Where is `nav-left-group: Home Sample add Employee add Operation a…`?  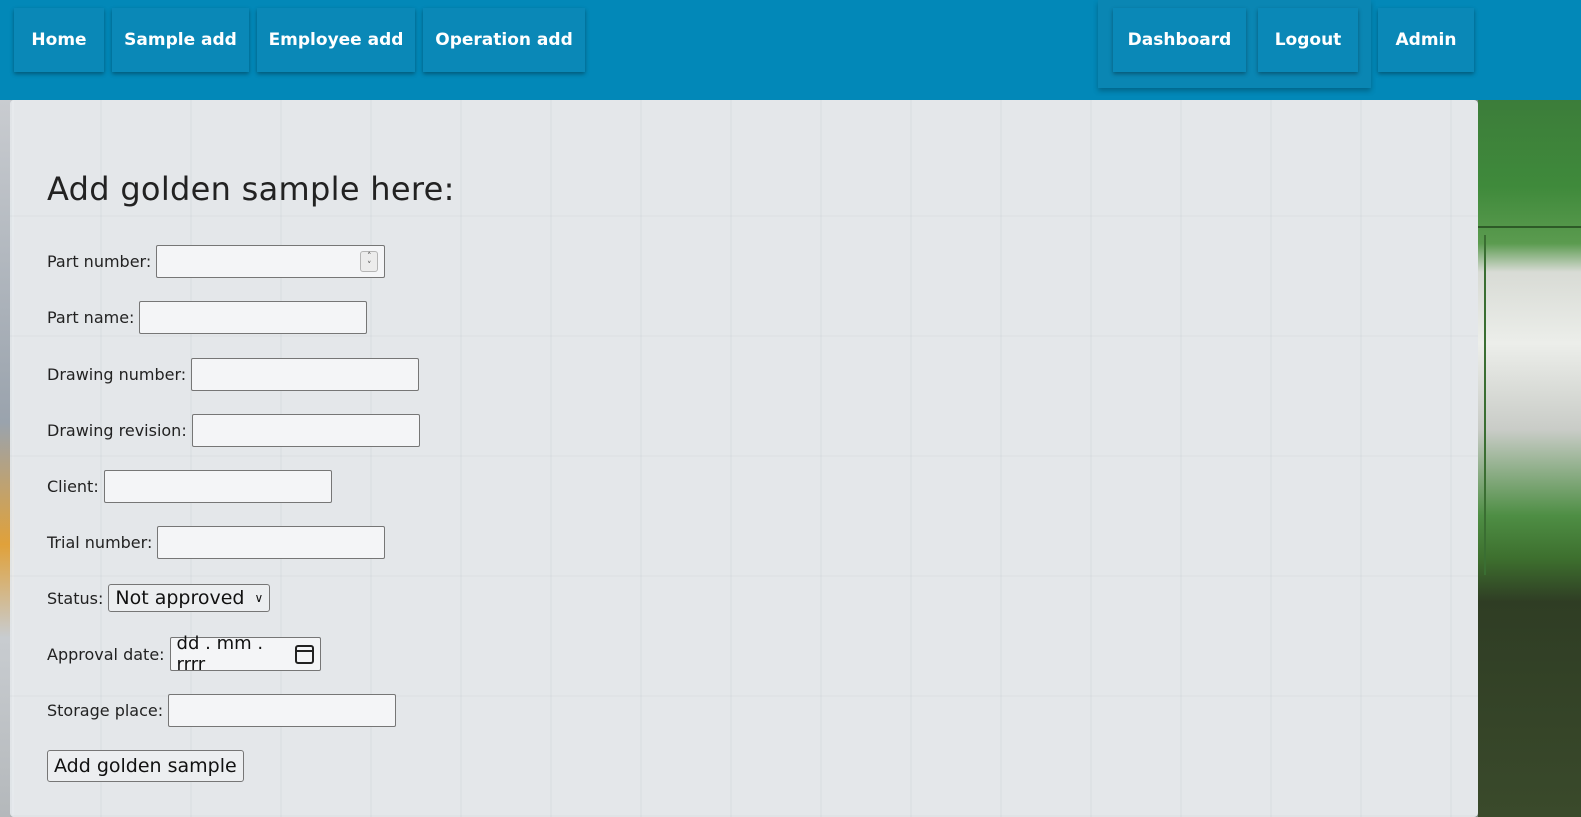
nav-left-group: Home Sample add Employee add Operation a… is located at coordinates (299, 40).